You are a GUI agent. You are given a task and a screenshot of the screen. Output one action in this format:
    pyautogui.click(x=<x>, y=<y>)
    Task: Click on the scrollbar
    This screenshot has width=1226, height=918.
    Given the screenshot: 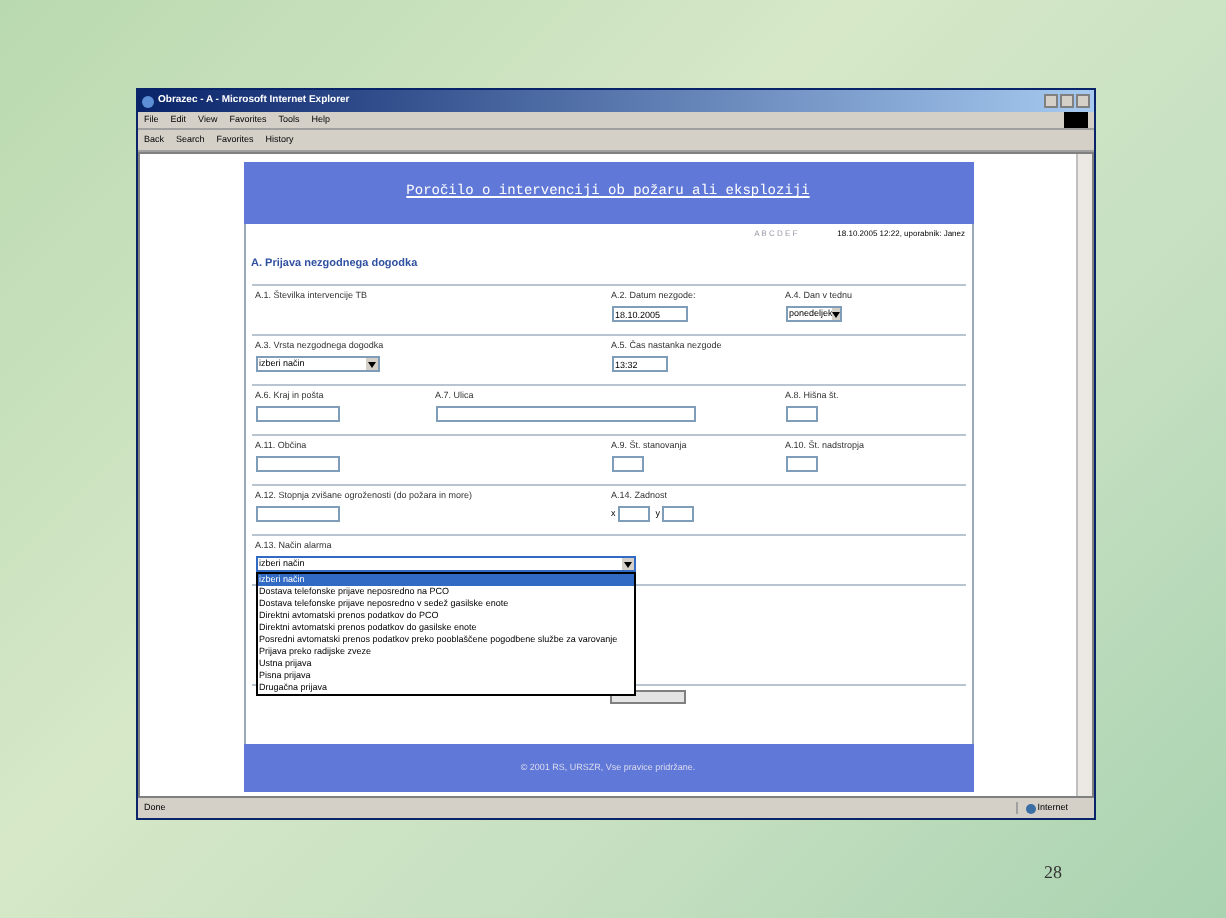 What is the action you would take?
    pyautogui.click(x=1084, y=475)
    